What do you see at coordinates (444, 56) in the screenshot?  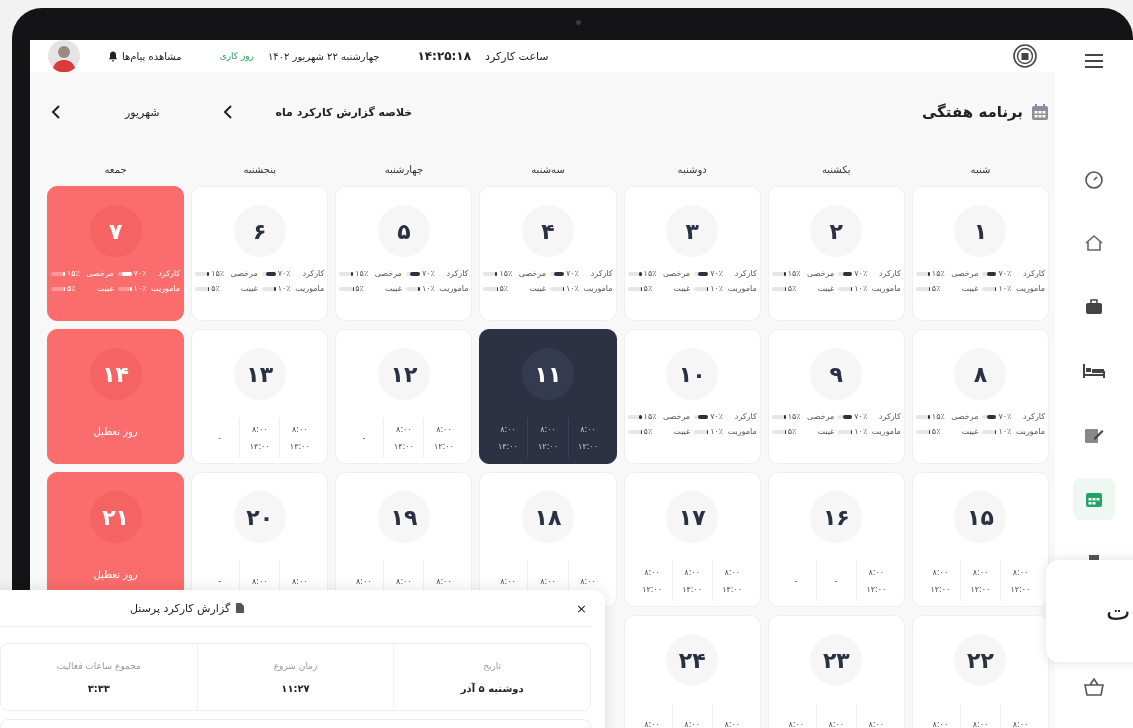 I see `clock-time: ۱۴:۲۵:۱۸` at bounding box center [444, 56].